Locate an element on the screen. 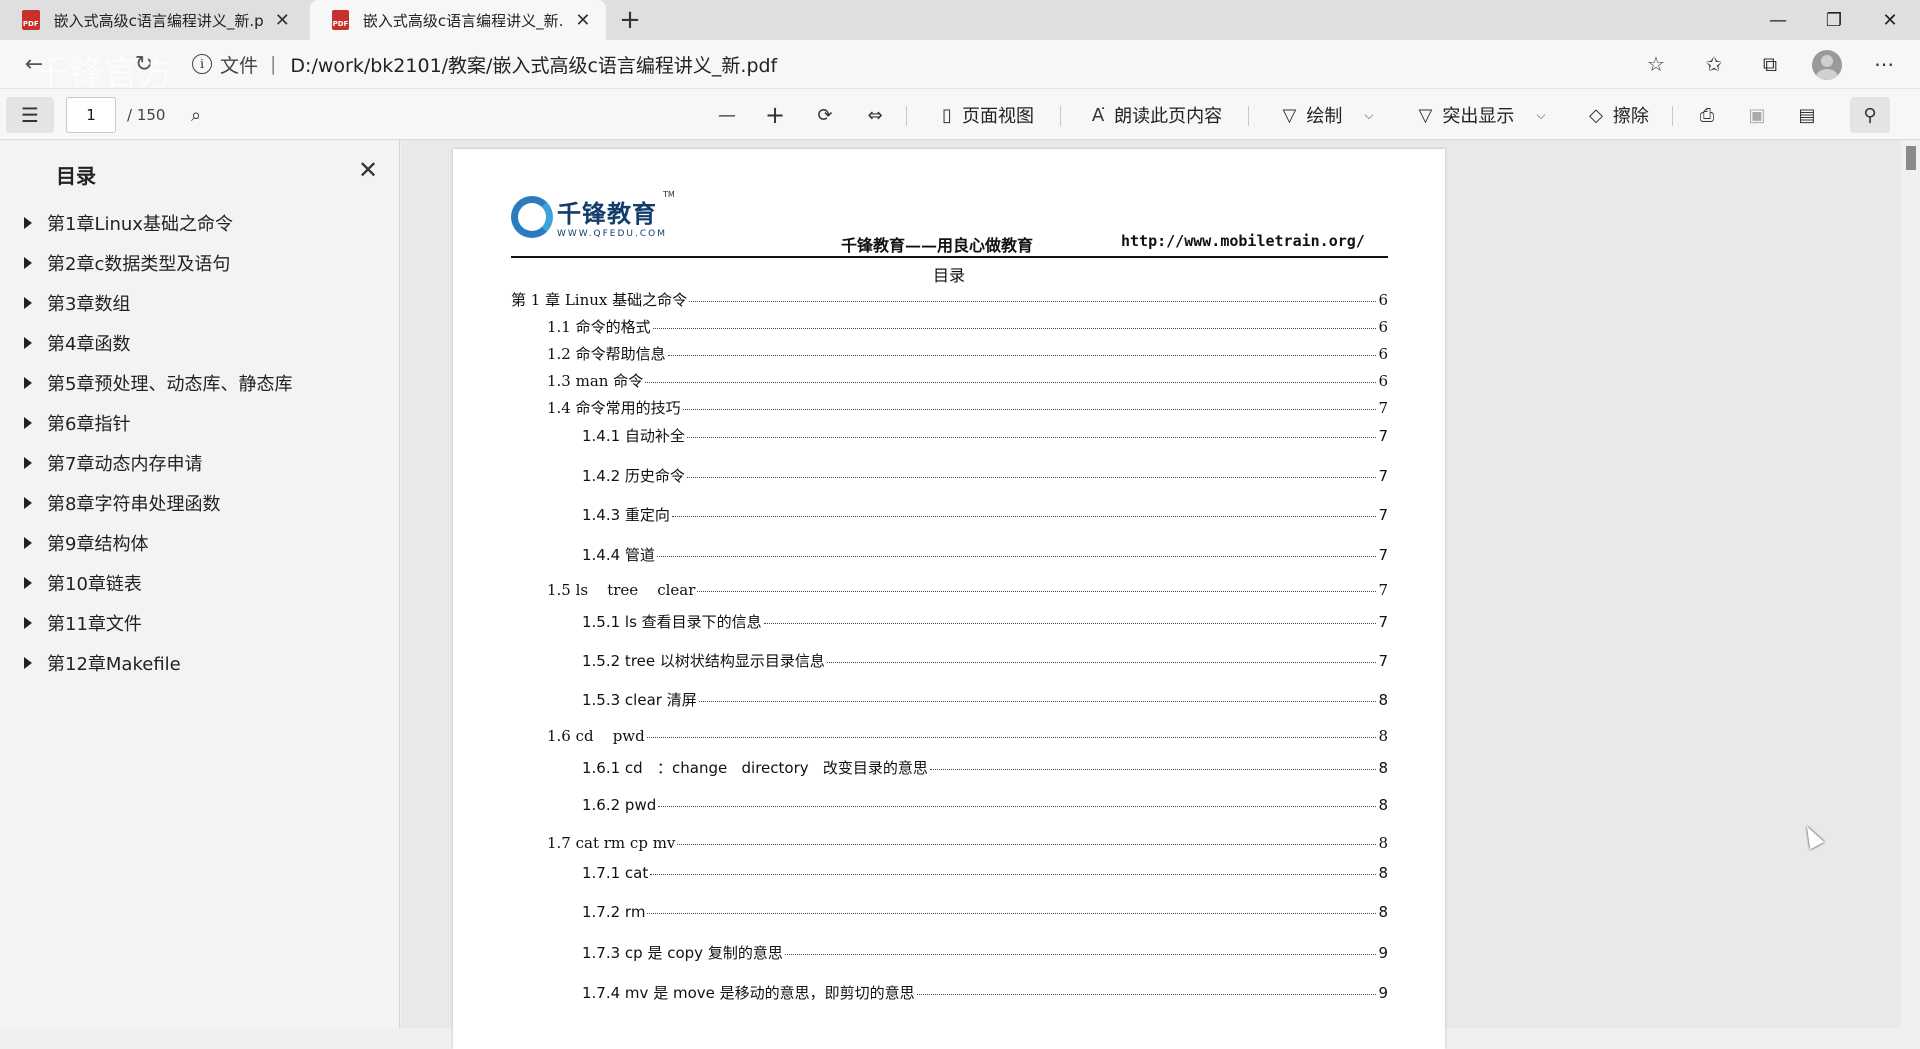 Image resolution: width=1920 pixels, height=1049 pixels. page-view-label: 页面视图 is located at coordinates (997, 116).